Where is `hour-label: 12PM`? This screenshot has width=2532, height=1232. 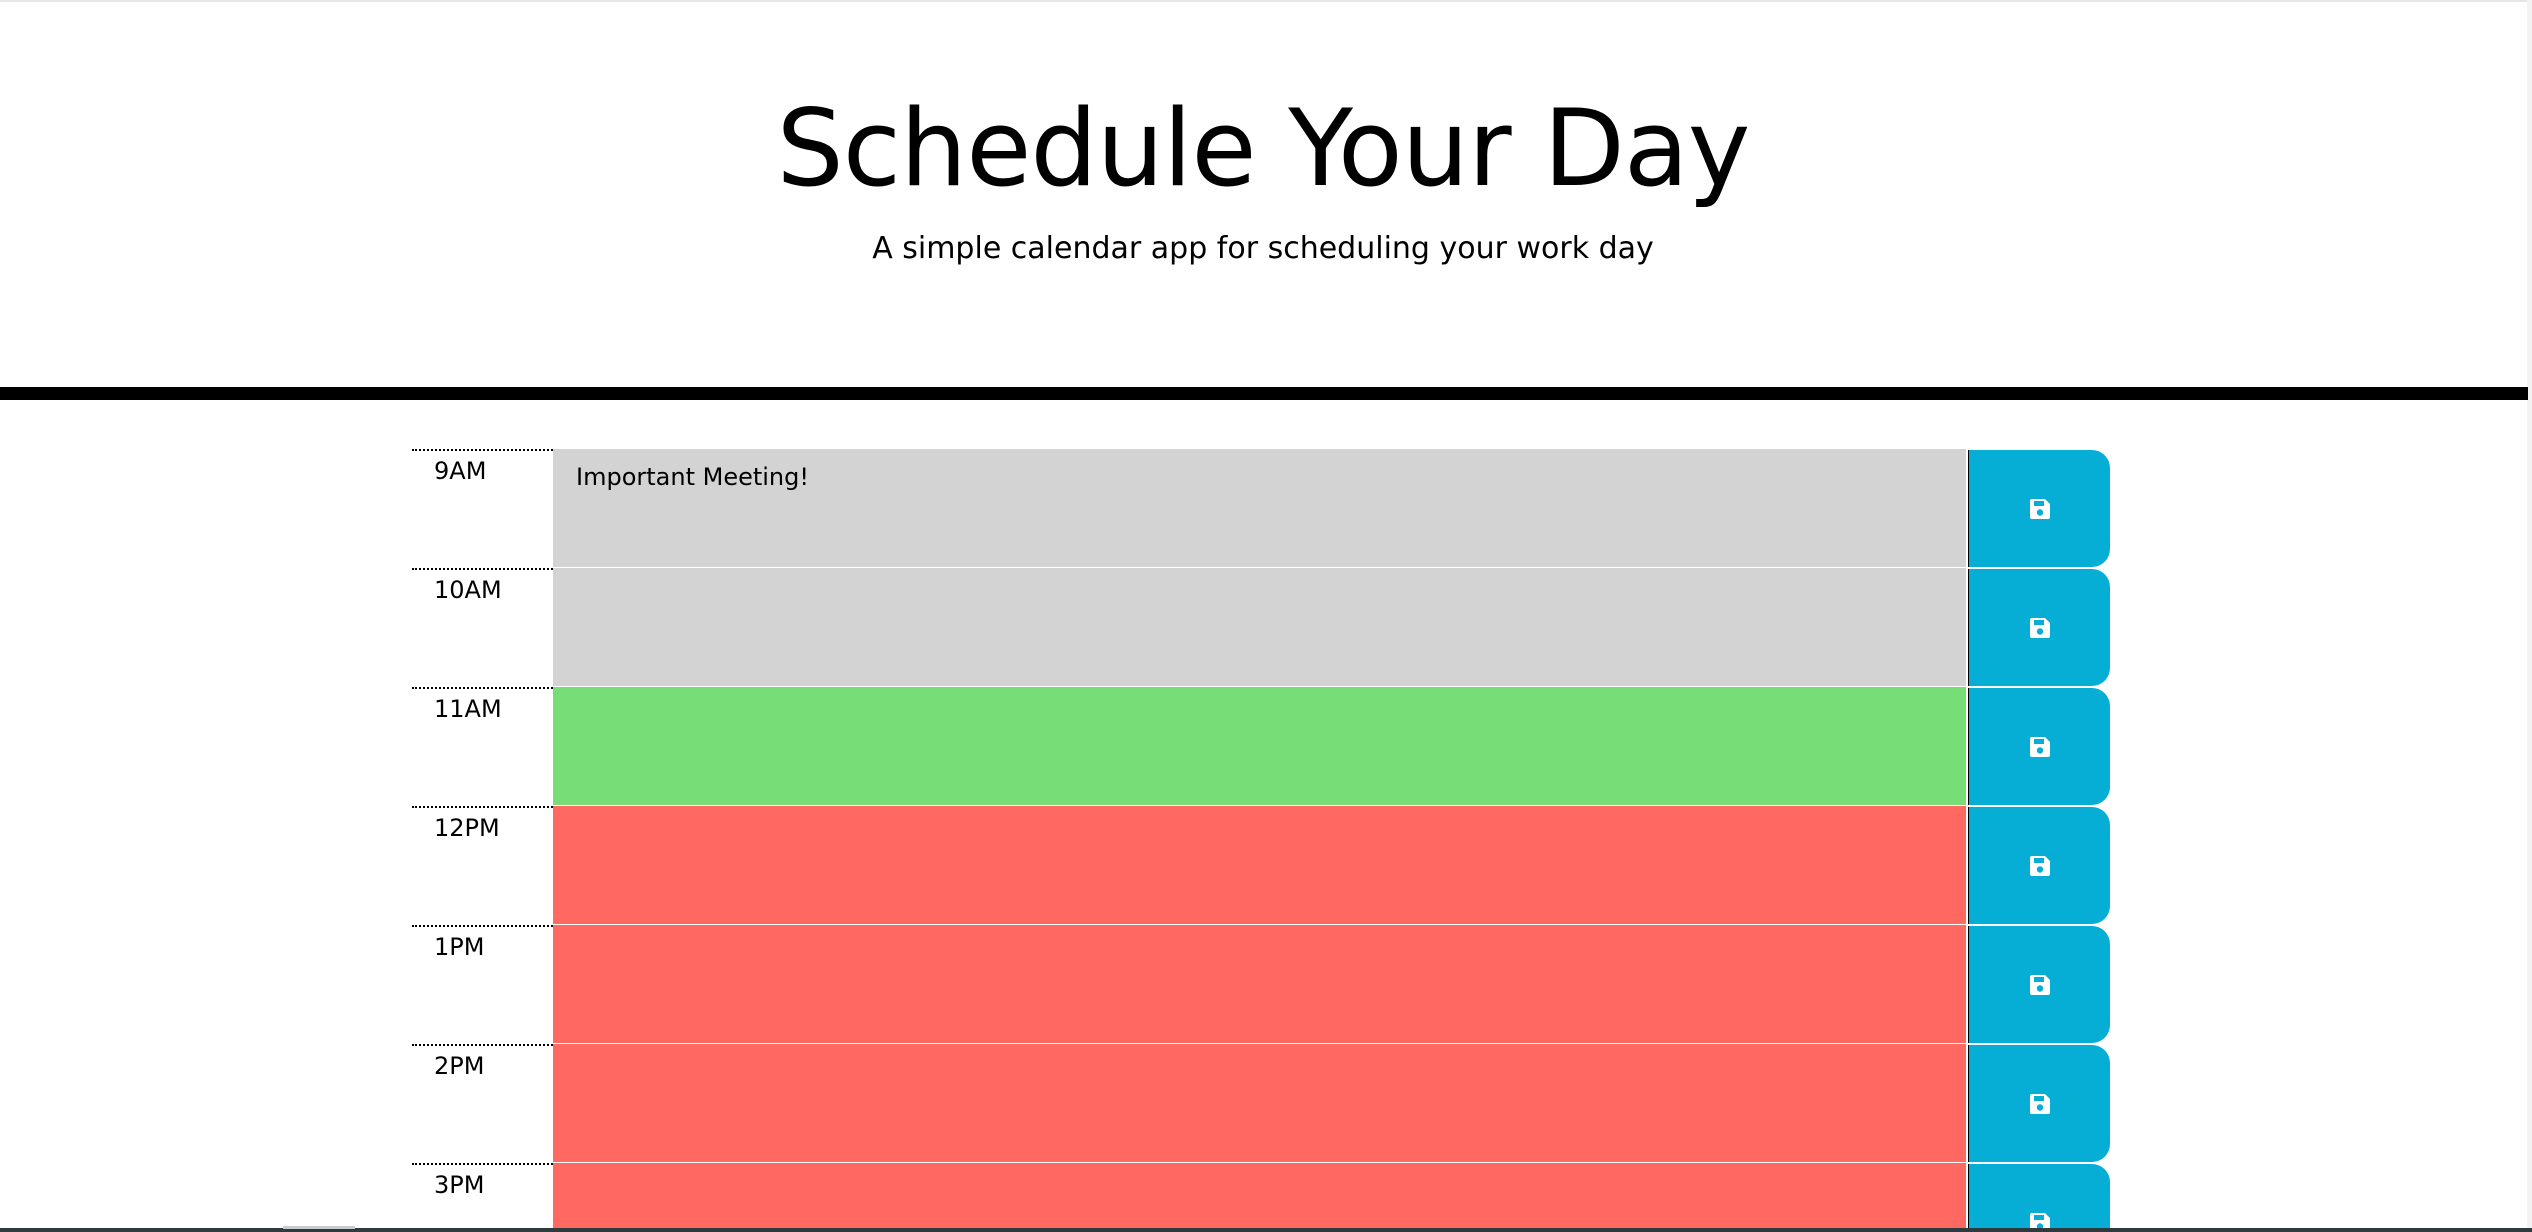
hour-label: 12PM is located at coordinates (467, 828).